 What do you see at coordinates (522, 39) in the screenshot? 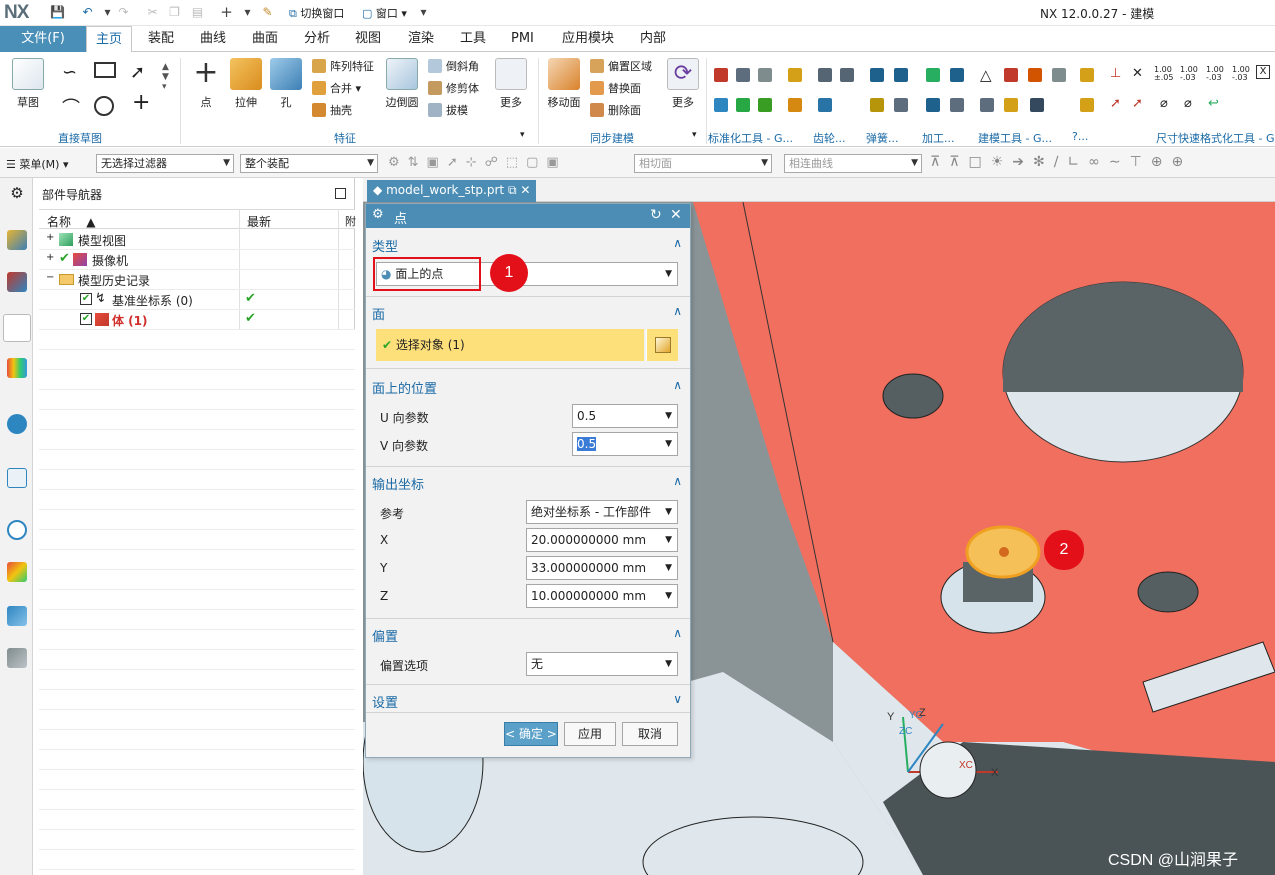
I see `tab-pmi: PMI` at bounding box center [522, 39].